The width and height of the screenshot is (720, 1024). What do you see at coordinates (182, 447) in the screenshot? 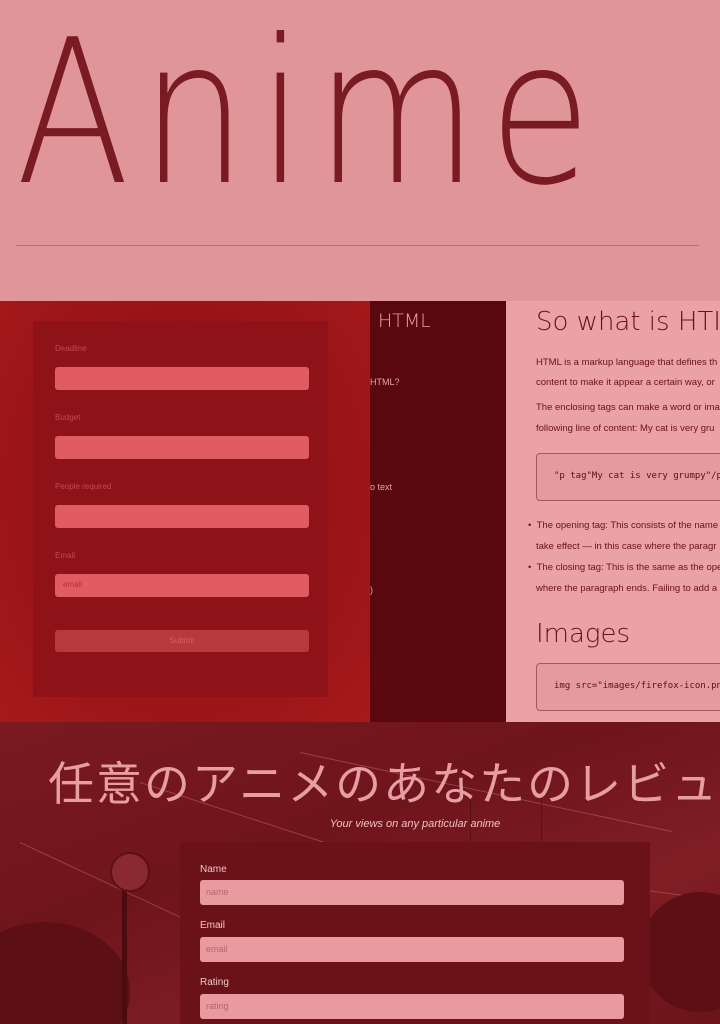
I see `budget-input` at bounding box center [182, 447].